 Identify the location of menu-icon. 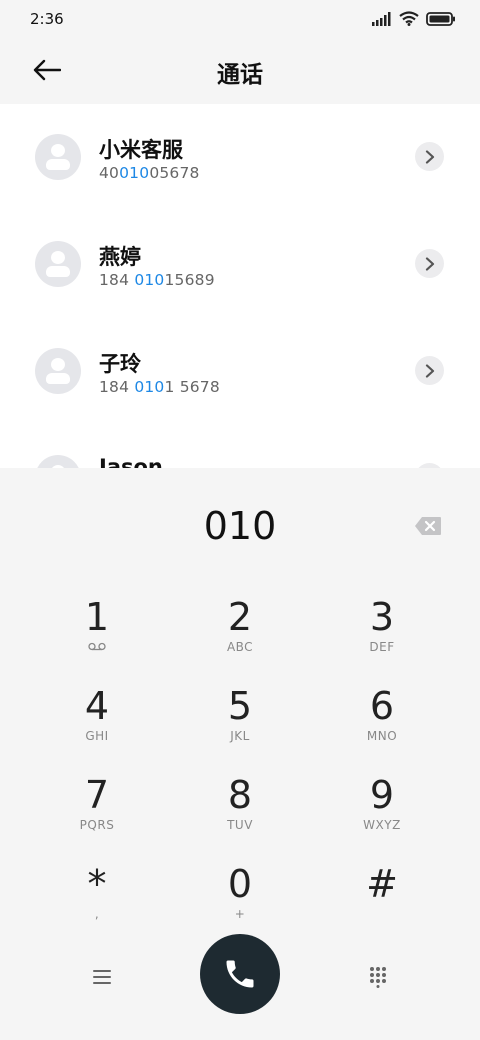
(102, 977).